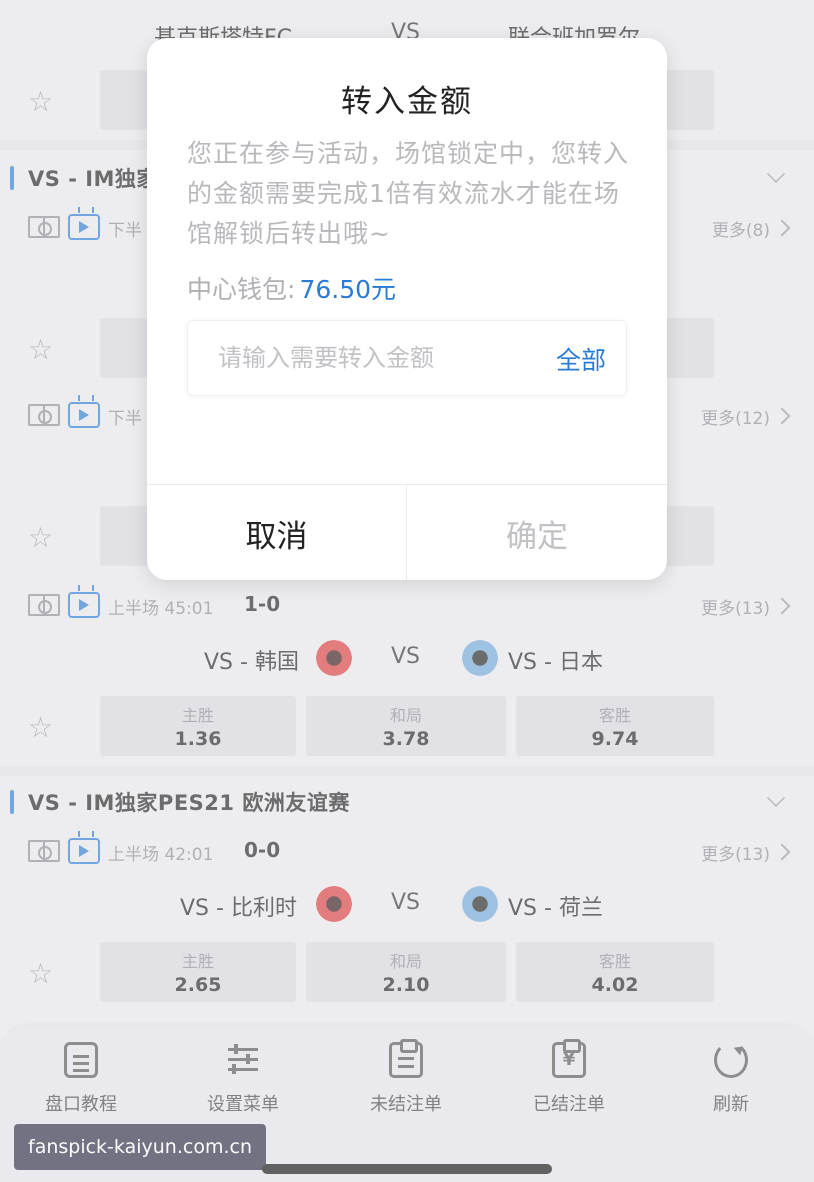 This screenshot has height=1182, width=814. Describe the element at coordinates (241, 289) in the screenshot. I see `wallet-label: 中心钱包:` at that location.